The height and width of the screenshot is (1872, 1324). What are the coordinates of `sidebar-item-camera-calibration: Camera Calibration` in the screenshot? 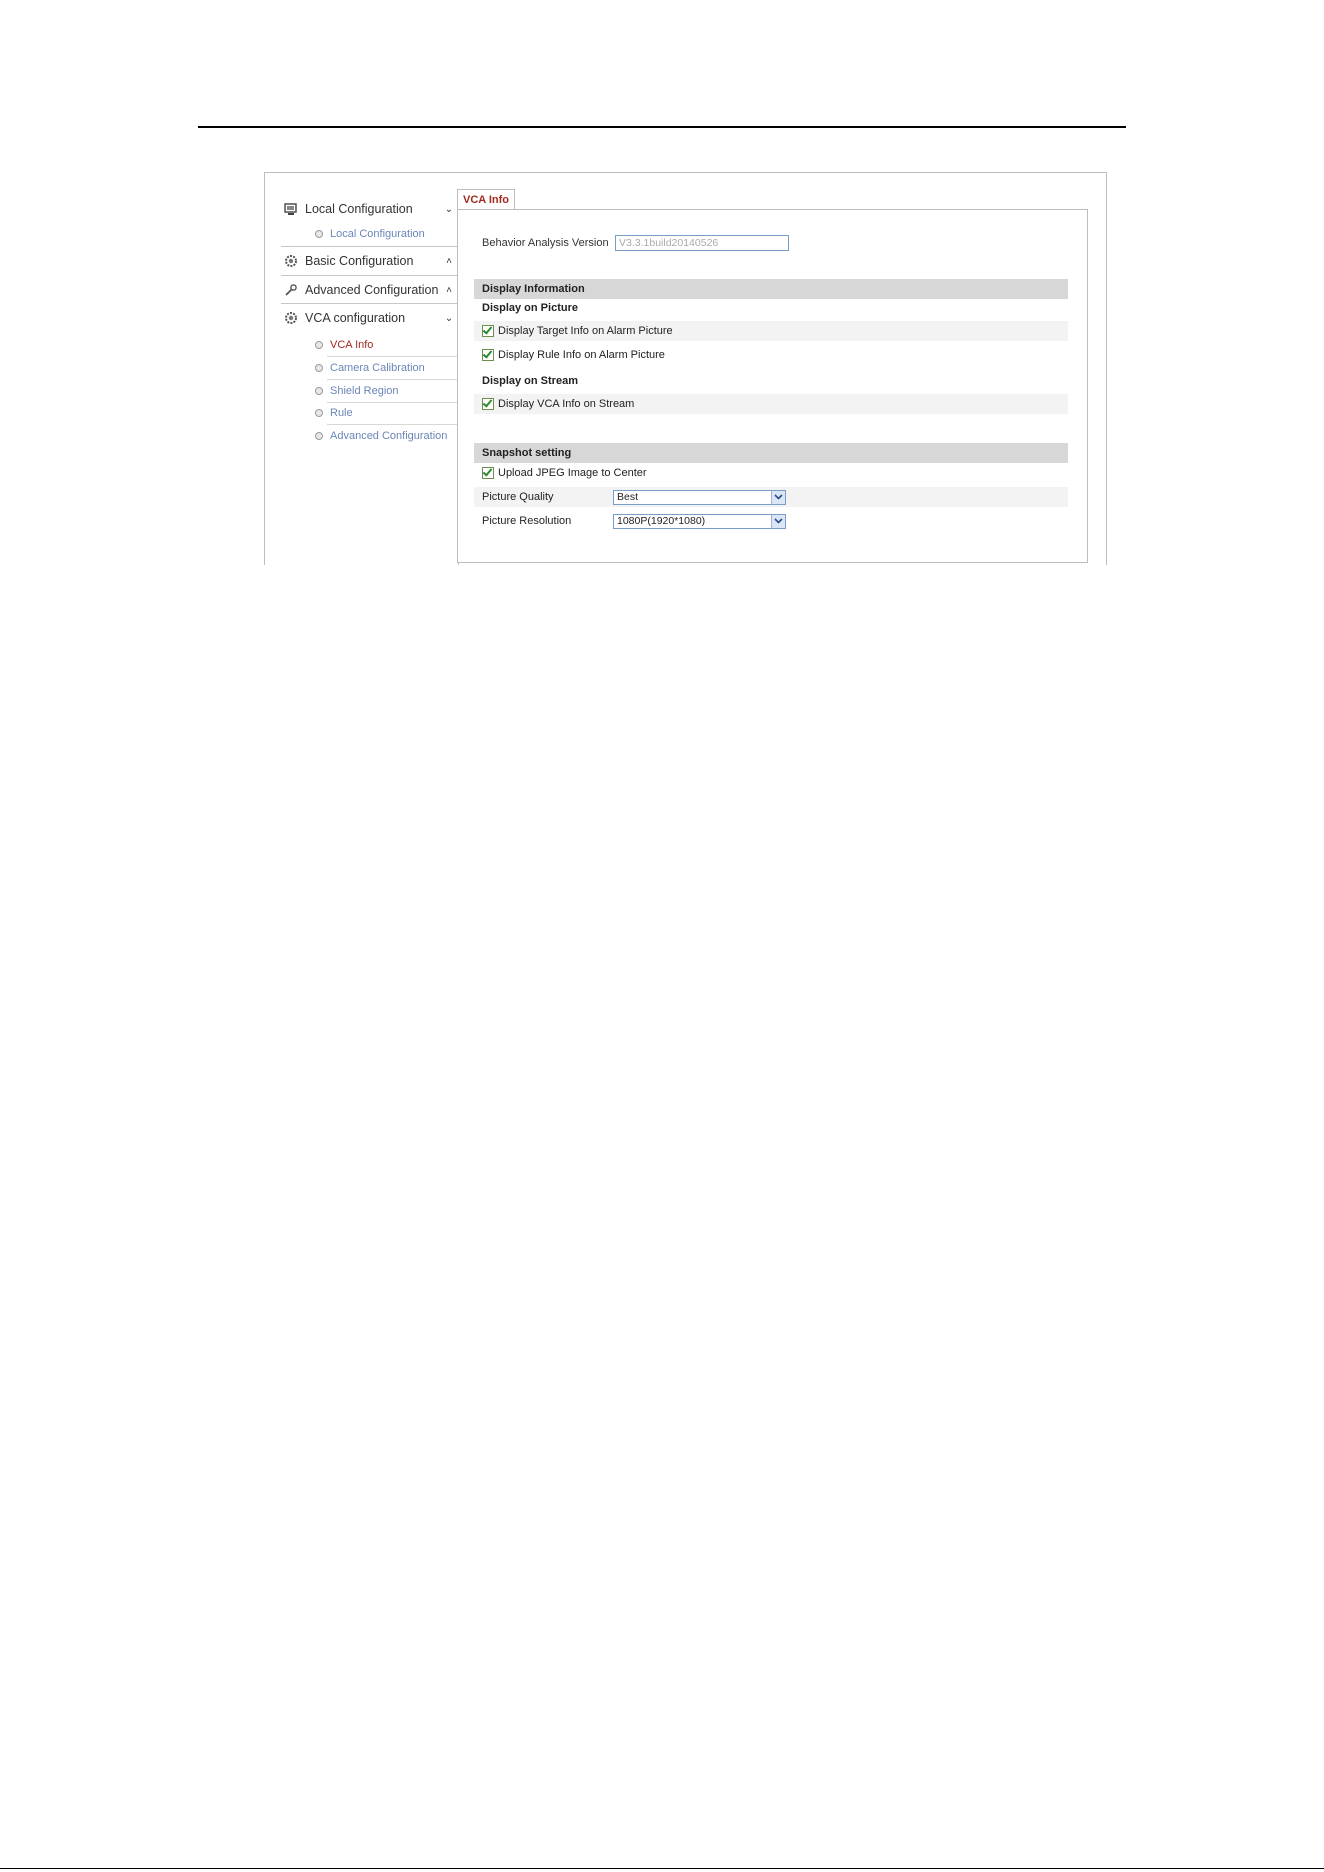 It's located at (386, 368).